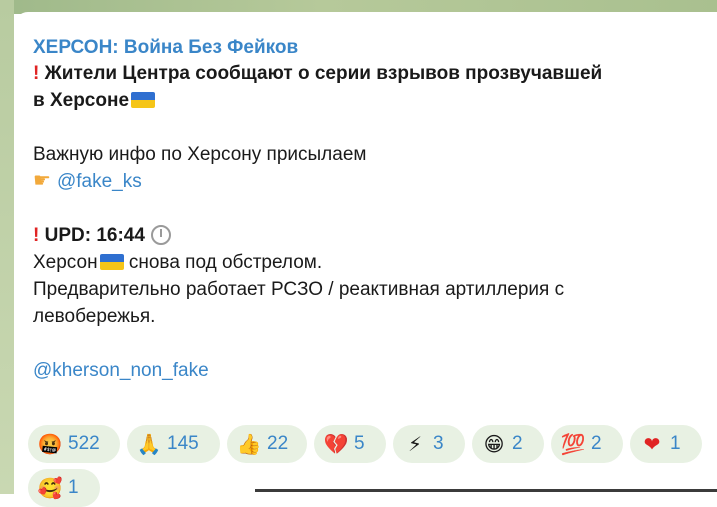  I want to click on info-text: Важную инфо по Херсону присылаем, so click(200, 154).